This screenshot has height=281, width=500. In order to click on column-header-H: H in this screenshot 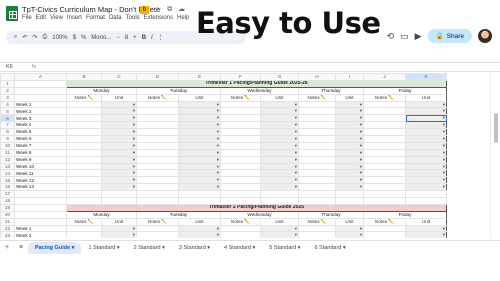, I will do `click(317, 77)`.